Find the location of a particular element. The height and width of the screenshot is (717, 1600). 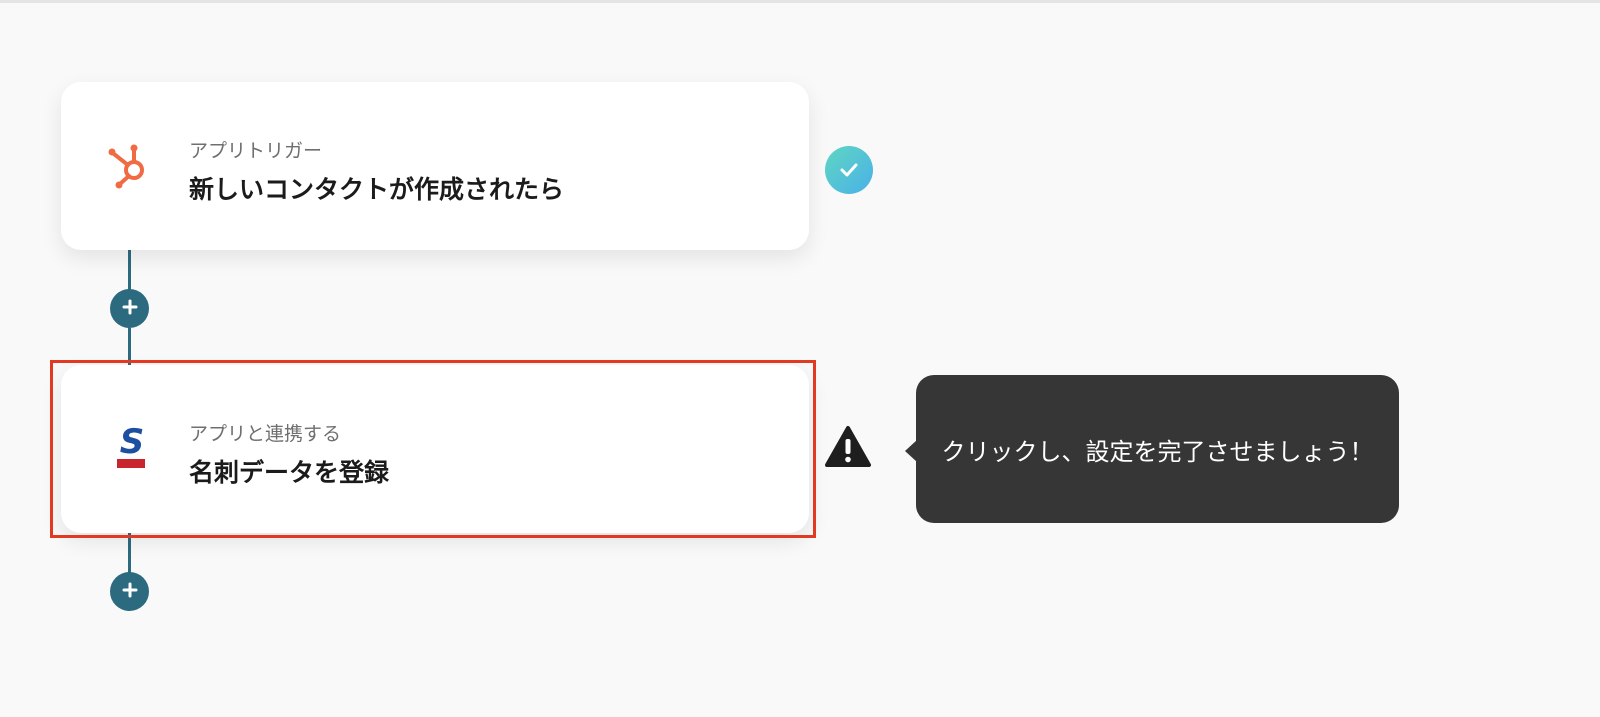

warning-icon is located at coordinates (848, 447).